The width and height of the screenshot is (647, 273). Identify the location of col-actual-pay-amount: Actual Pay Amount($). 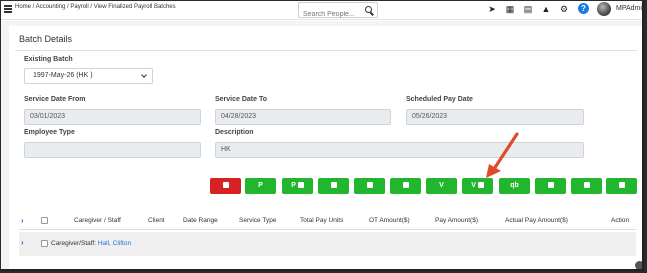
(536, 220).